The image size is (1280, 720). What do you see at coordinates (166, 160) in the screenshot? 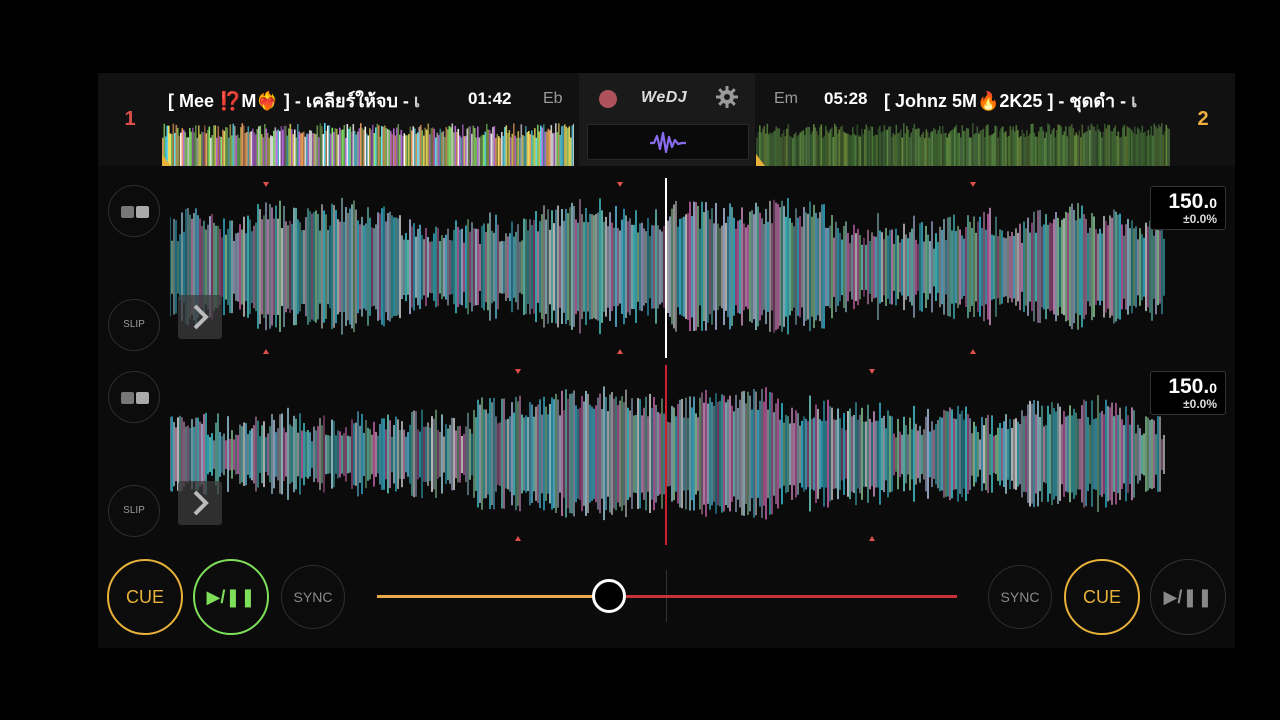
I see `deck1-cue-marker` at bounding box center [166, 160].